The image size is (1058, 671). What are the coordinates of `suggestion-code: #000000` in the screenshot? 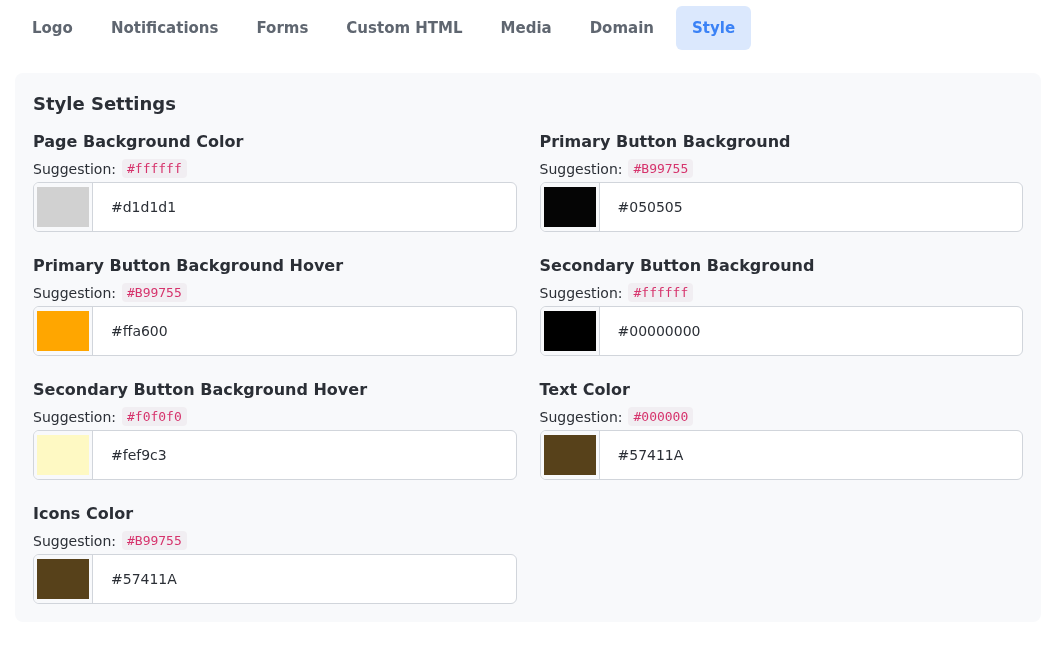 It's located at (661, 416).